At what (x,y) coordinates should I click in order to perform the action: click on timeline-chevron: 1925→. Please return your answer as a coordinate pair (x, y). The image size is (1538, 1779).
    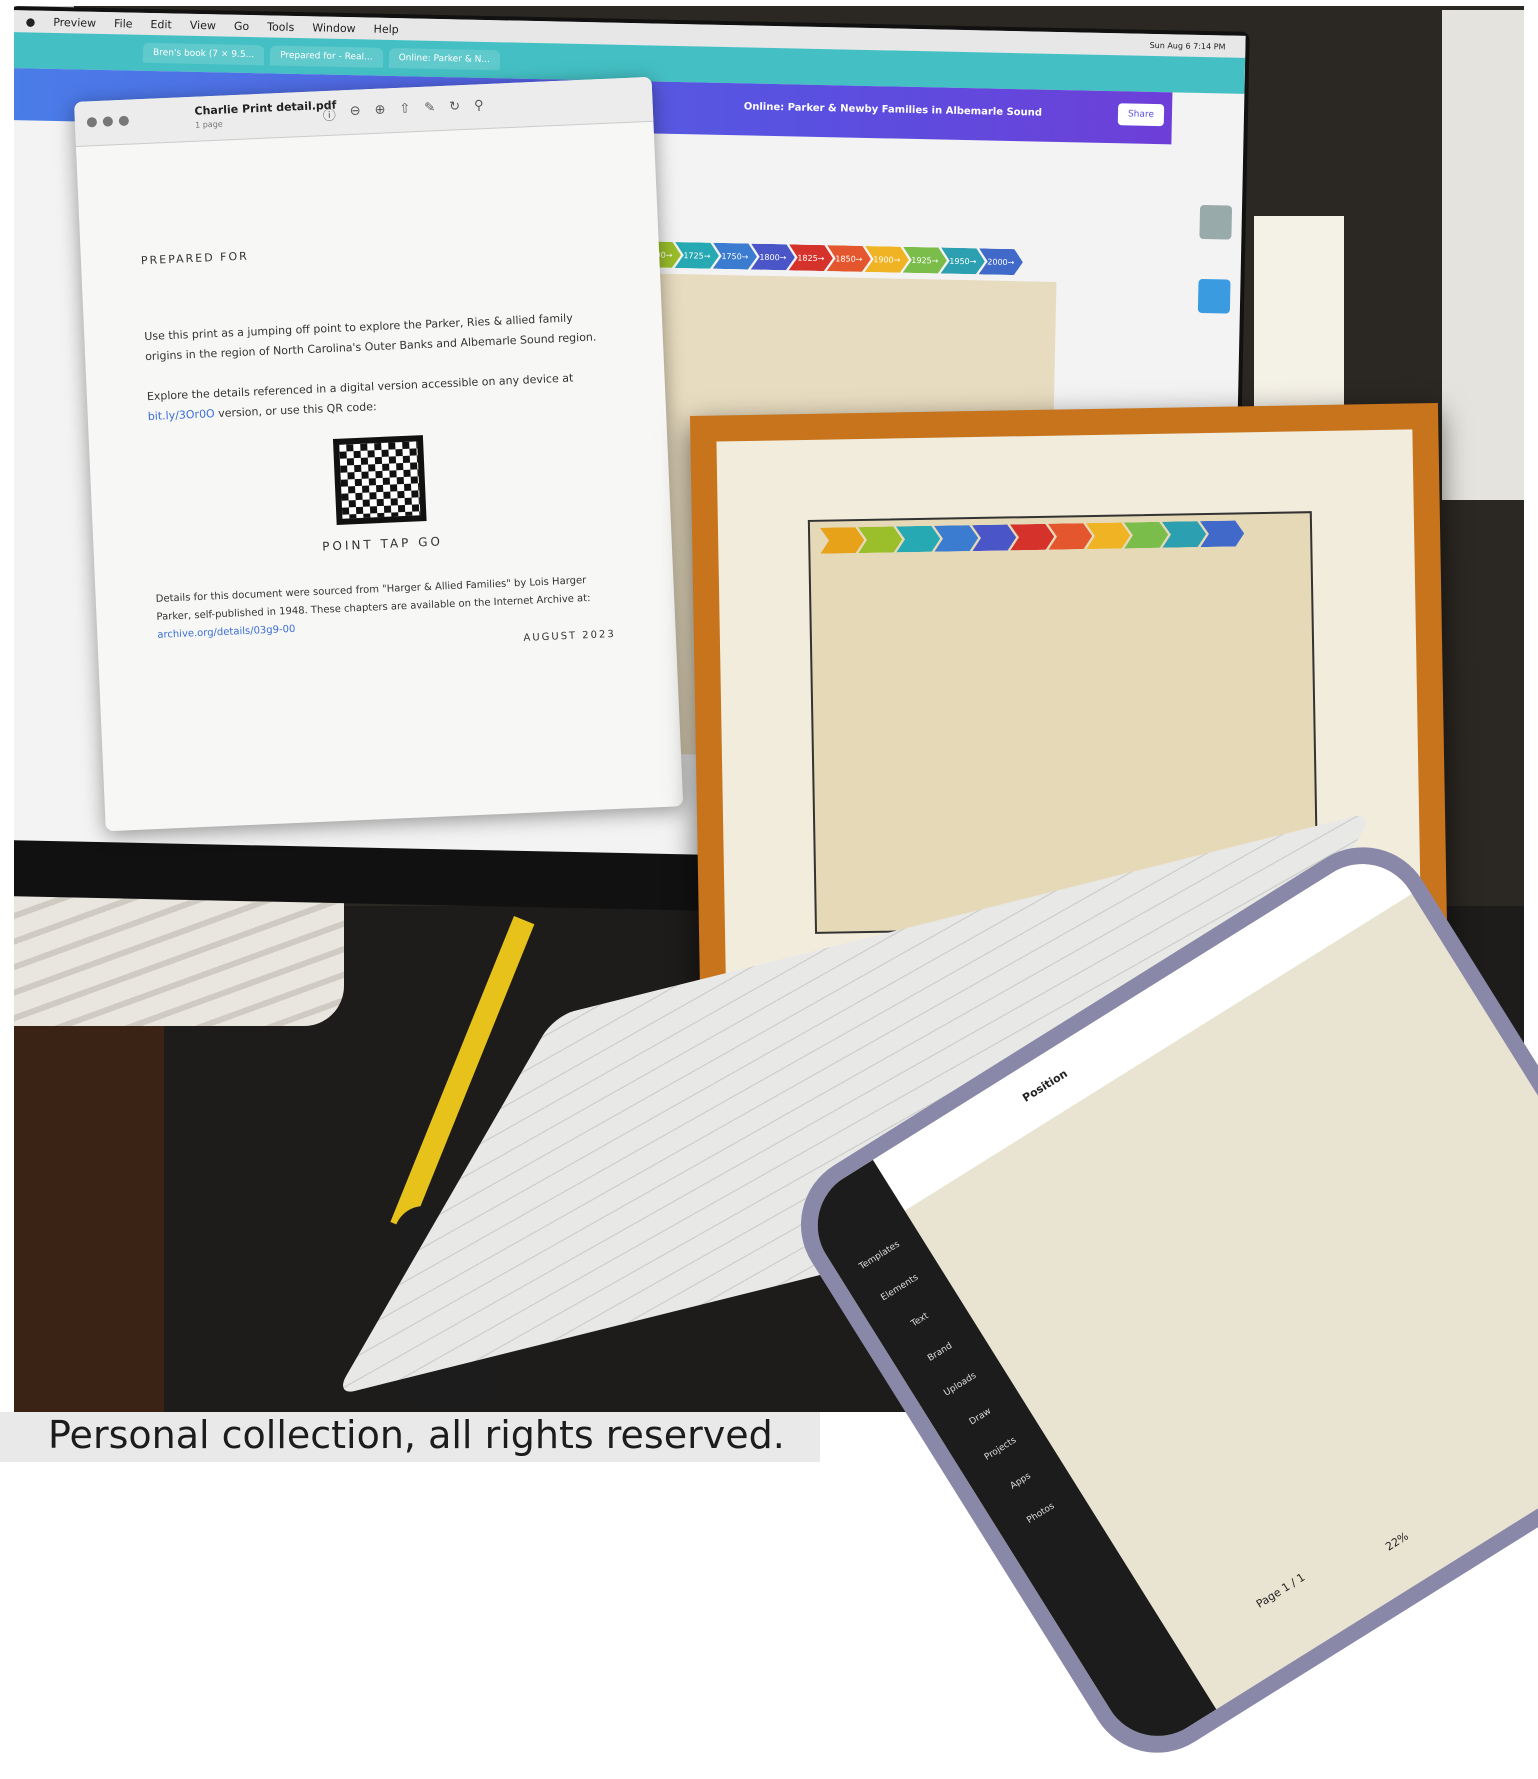
    Looking at the image, I should click on (925, 260).